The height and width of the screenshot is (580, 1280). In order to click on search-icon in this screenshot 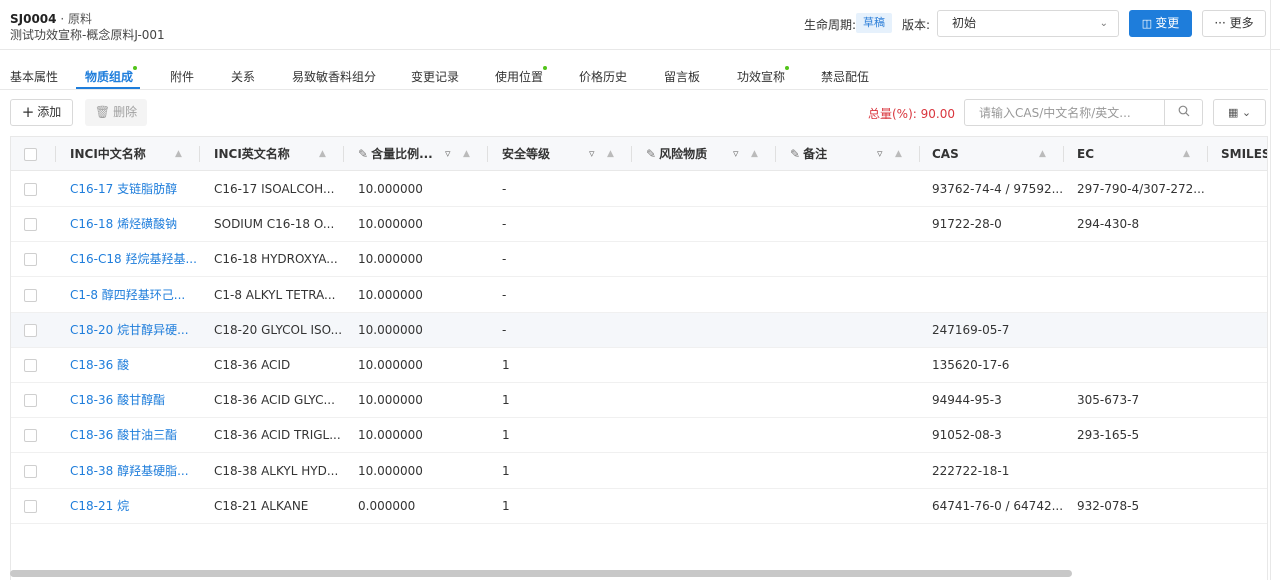, I will do `click(1183, 111)`.